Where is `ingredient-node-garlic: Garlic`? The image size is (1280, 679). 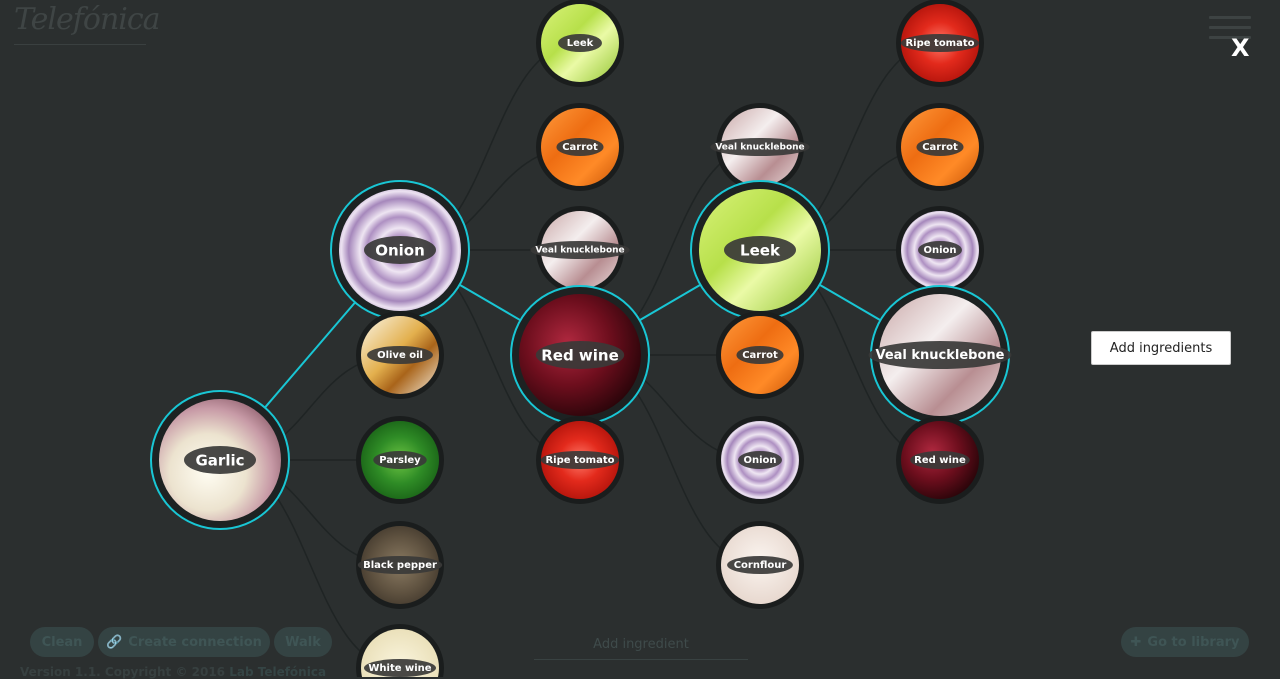 ingredient-node-garlic: Garlic is located at coordinates (220, 460).